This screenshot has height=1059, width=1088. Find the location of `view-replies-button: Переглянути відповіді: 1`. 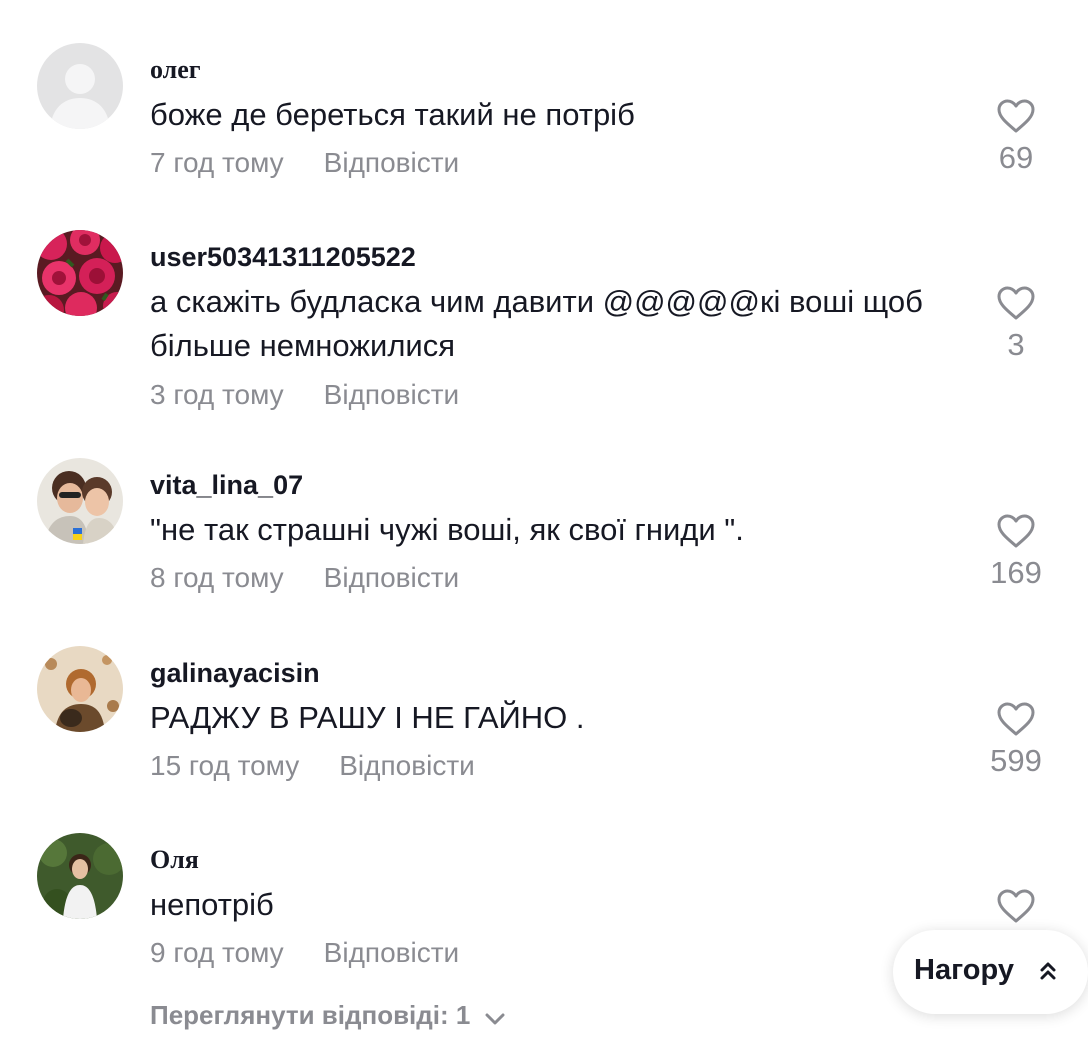

view-replies-button: Переглянути відповіді: 1 is located at coordinates (328, 1016).